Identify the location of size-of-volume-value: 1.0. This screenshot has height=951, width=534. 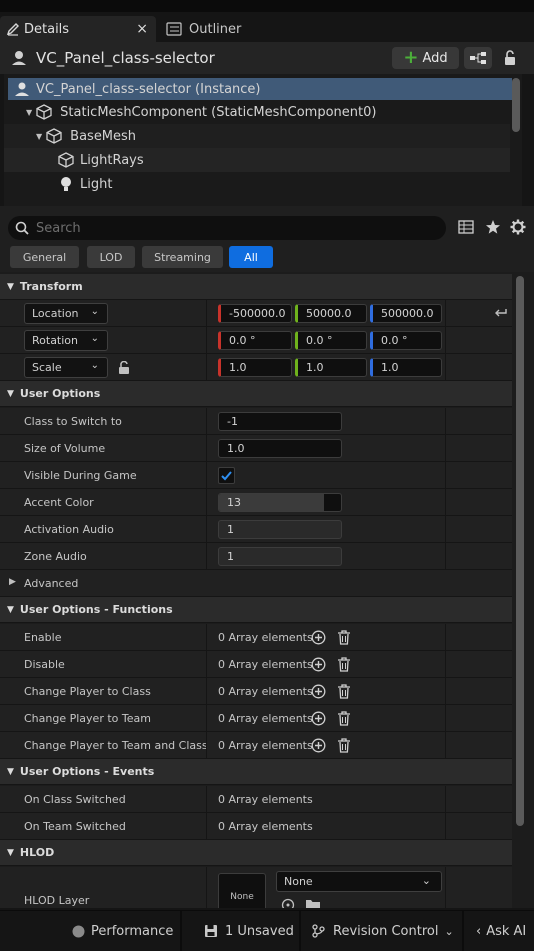
(236, 448).